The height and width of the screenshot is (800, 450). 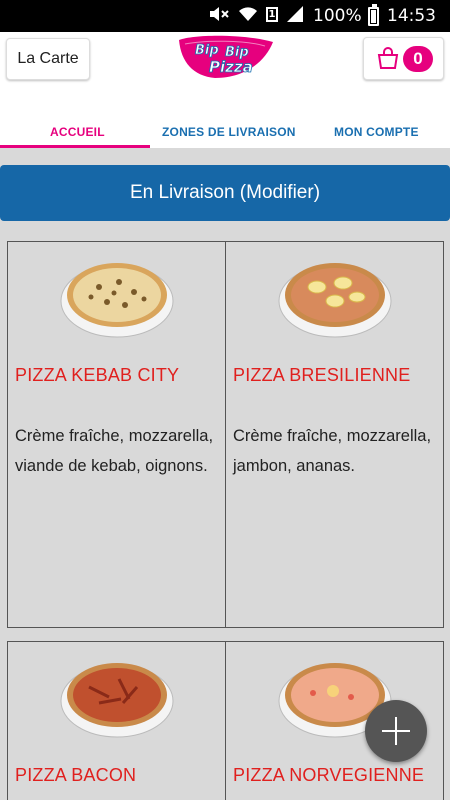 What do you see at coordinates (116, 300) in the screenshot?
I see `pizza-kebab-image` at bounding box center [116, 300].